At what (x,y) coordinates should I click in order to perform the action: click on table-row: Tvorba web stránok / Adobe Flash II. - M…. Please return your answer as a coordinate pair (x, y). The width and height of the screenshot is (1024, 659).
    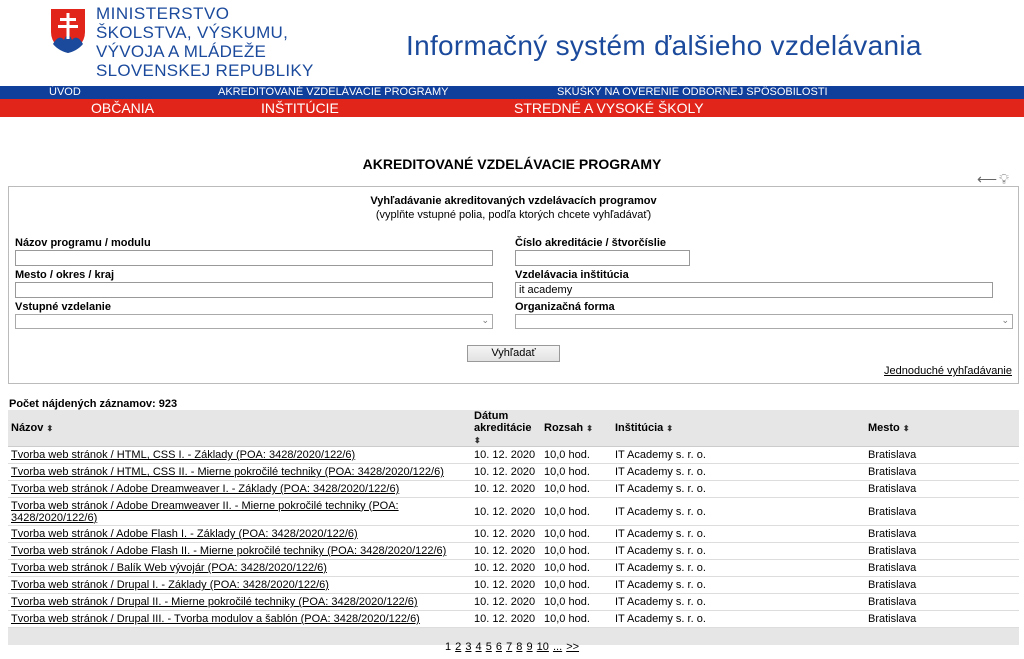
    Looking at the image, I should click on (513, 551).